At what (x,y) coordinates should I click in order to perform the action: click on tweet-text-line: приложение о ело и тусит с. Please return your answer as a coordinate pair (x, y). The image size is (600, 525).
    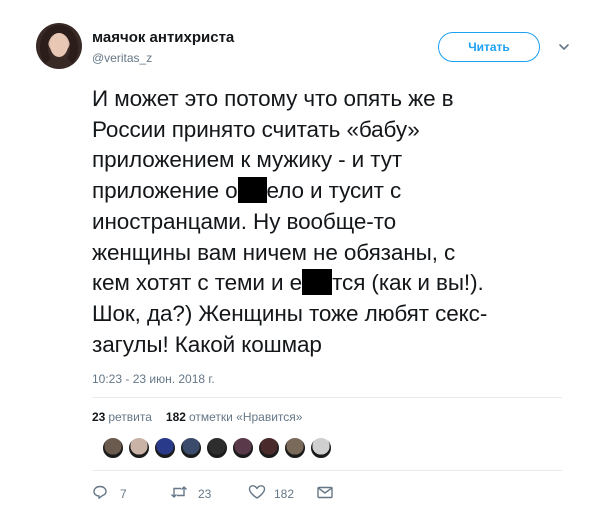
    Looking at the image, I should click on (327, 191).